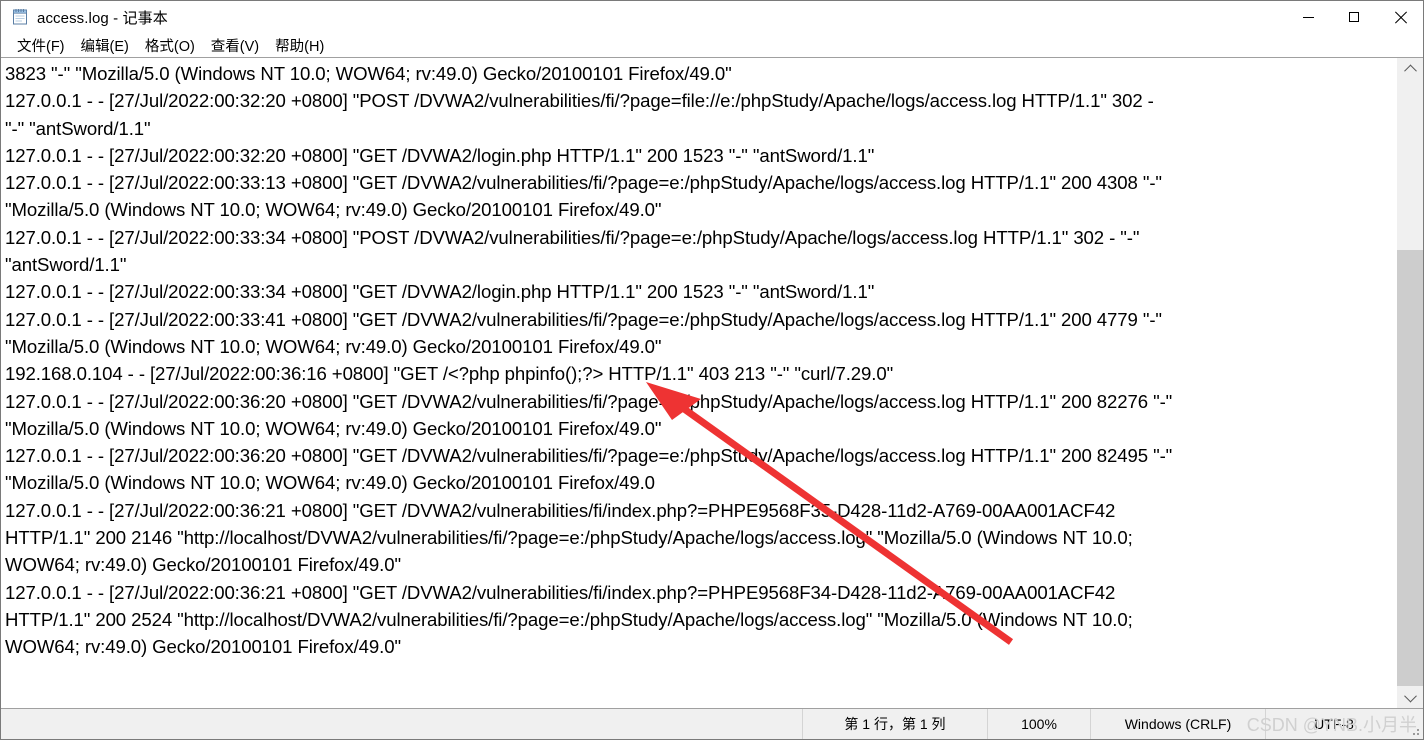 The image size is (1424, 741). What do you see at coordinates (1038, 724) in the screenshot?
I see `status-zoom-level: 100%` at bounding box center [1038, 724].